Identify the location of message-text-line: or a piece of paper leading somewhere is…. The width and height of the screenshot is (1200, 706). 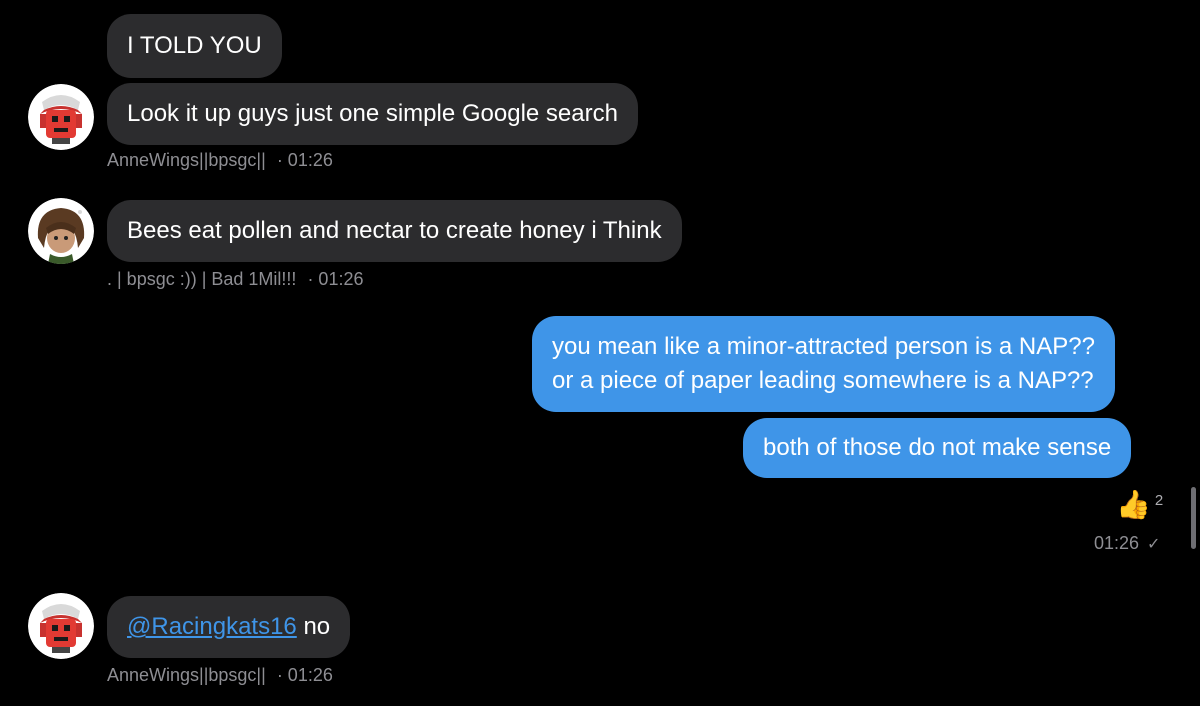
(823, 380).